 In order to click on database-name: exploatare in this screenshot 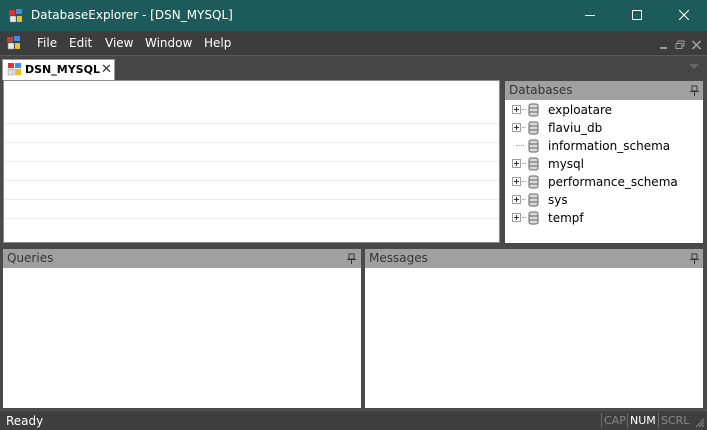, I will do `click(580, 110)`.